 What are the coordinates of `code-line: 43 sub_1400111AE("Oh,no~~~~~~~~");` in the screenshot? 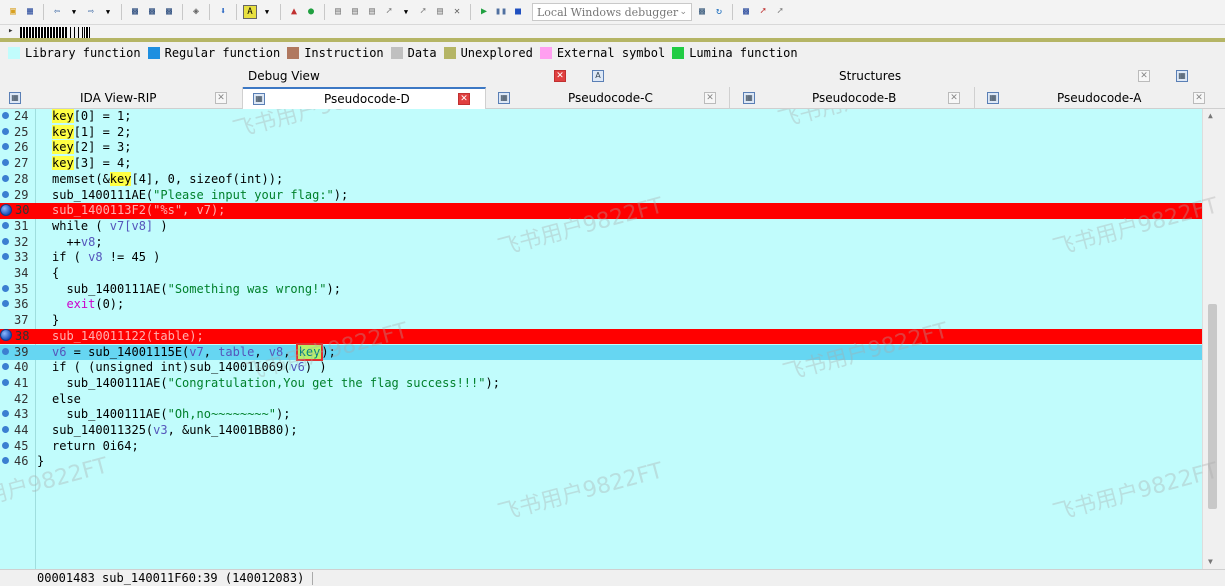 It's located at (601, 415).